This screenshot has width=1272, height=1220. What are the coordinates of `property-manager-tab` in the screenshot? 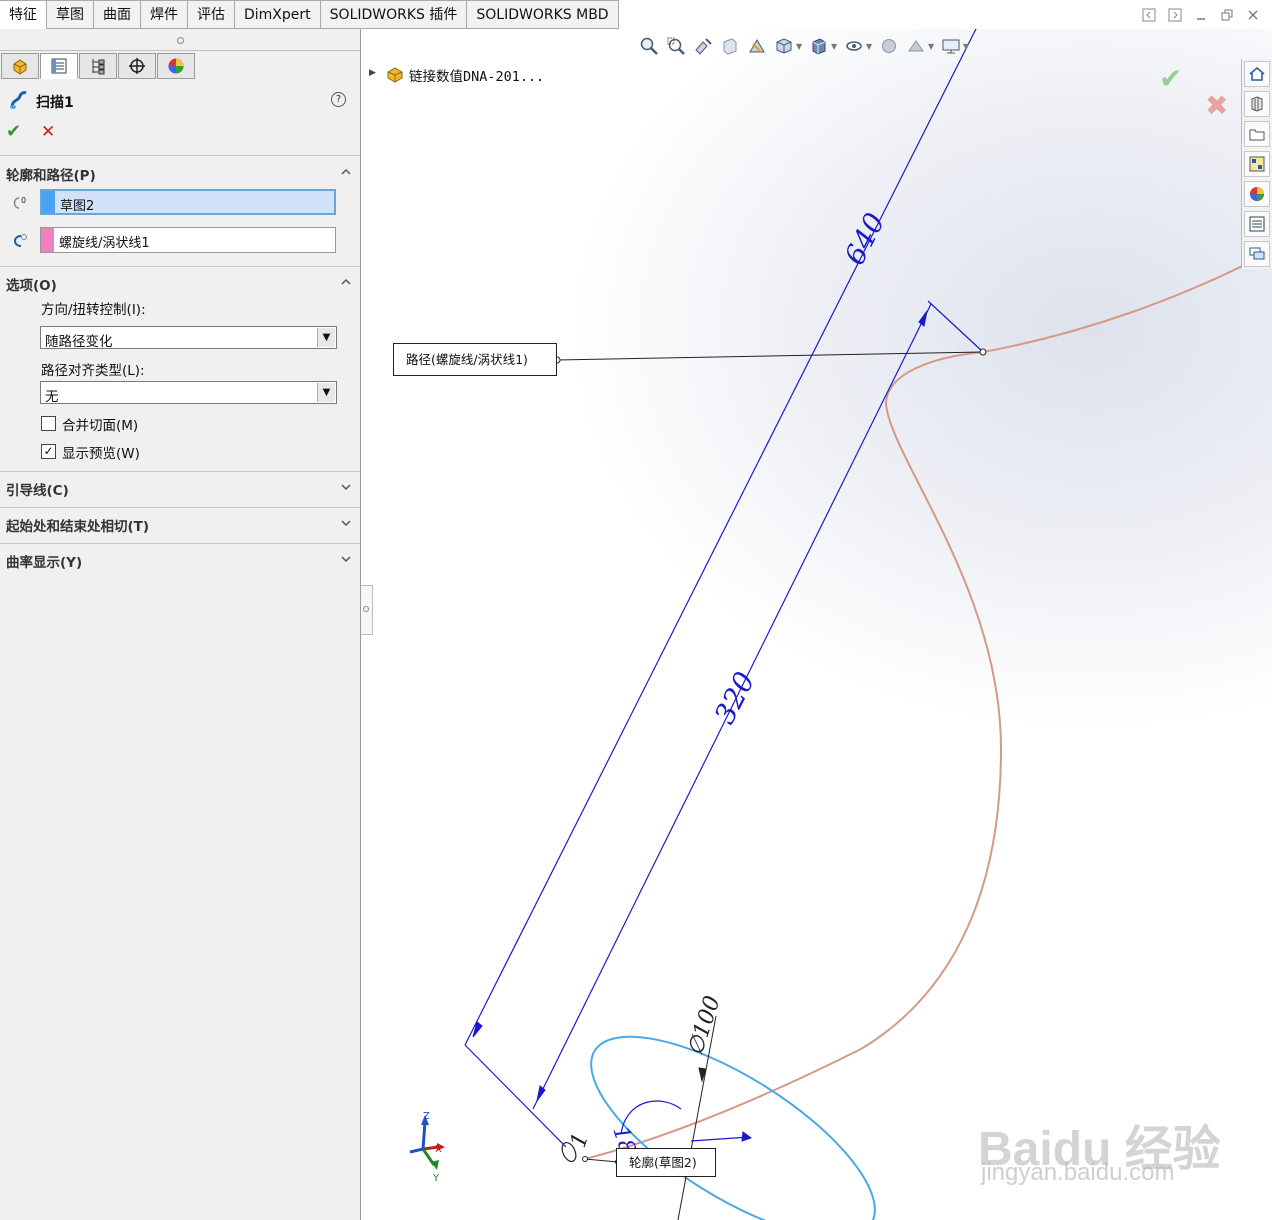 It's located at (59, 66).